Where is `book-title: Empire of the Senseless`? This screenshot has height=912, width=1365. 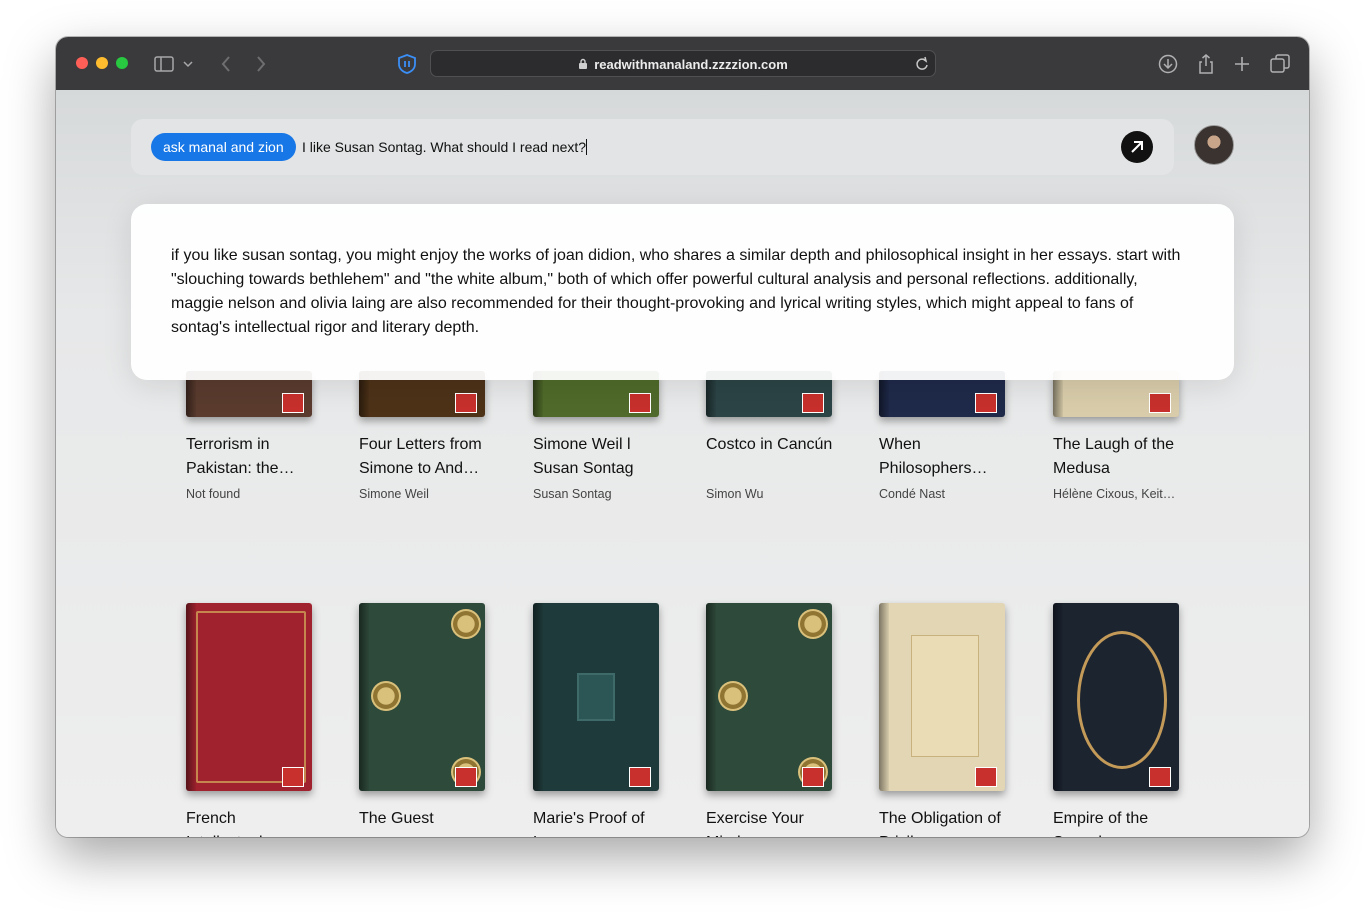 book-title: Empire of the Senseless is located at coordinates (1117, 822).